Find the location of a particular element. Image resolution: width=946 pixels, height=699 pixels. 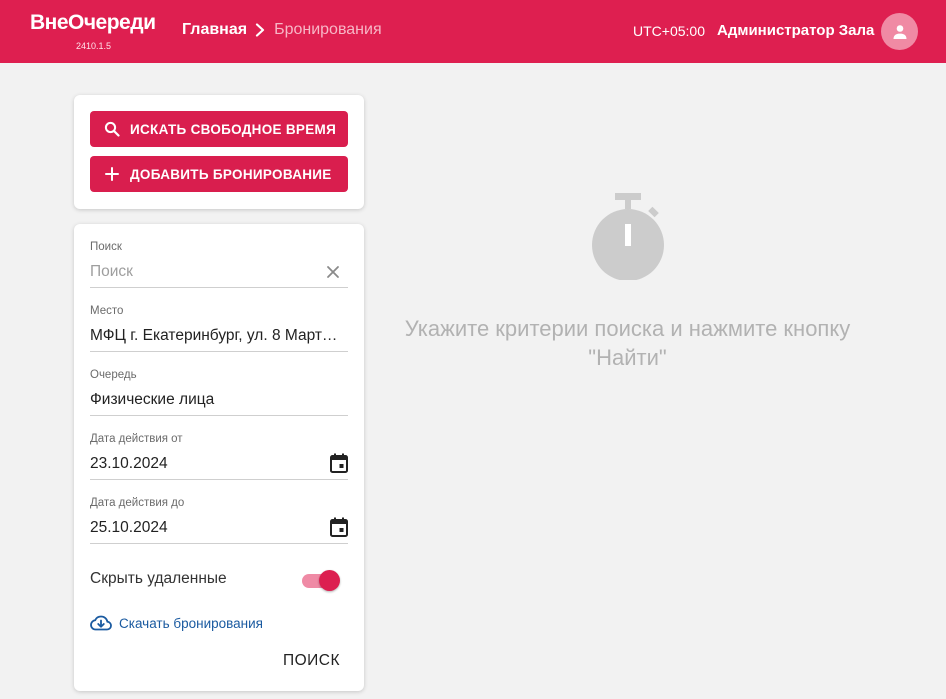

cloud-download-icon is located at coordinates (101, 623).